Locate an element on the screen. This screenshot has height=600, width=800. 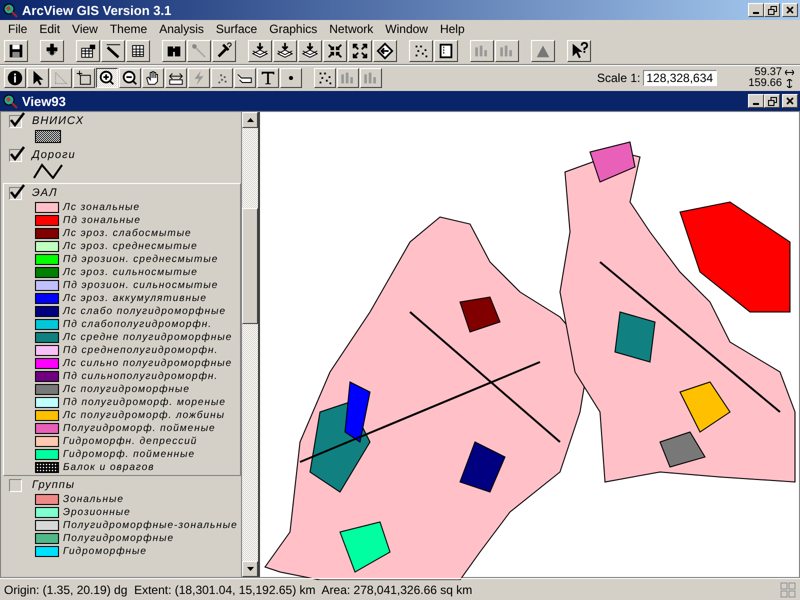
class-label: Пд эрозион. среднесмытые is located at coordinates (140, 259).